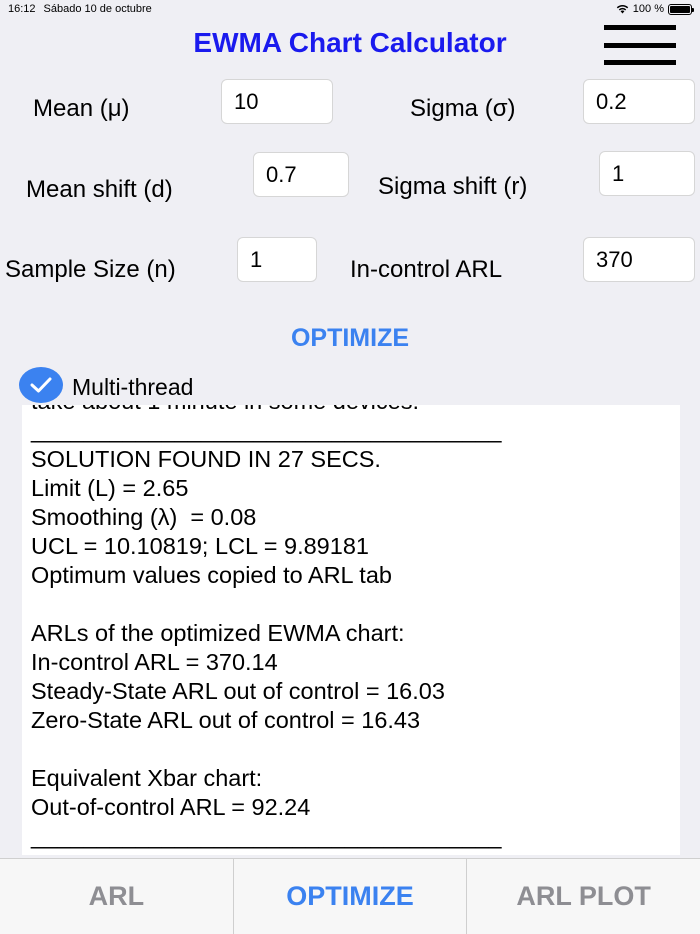  I want to click on mean-input, so click(277, 101).